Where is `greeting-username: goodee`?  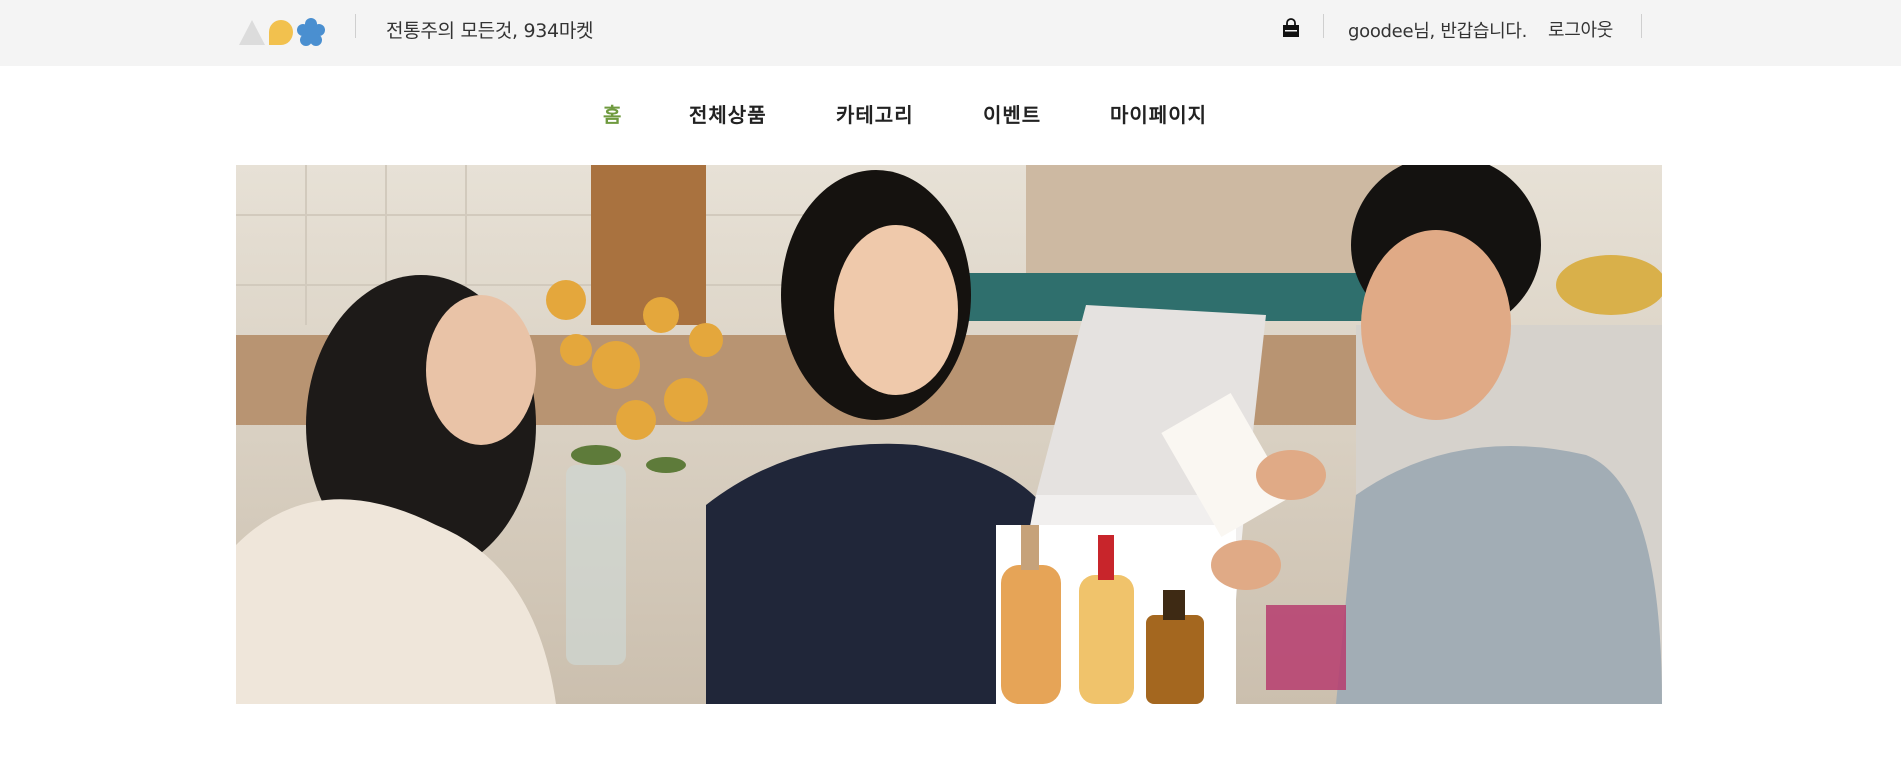 greeting-username: goodee is located at coordinates (1381, 31).